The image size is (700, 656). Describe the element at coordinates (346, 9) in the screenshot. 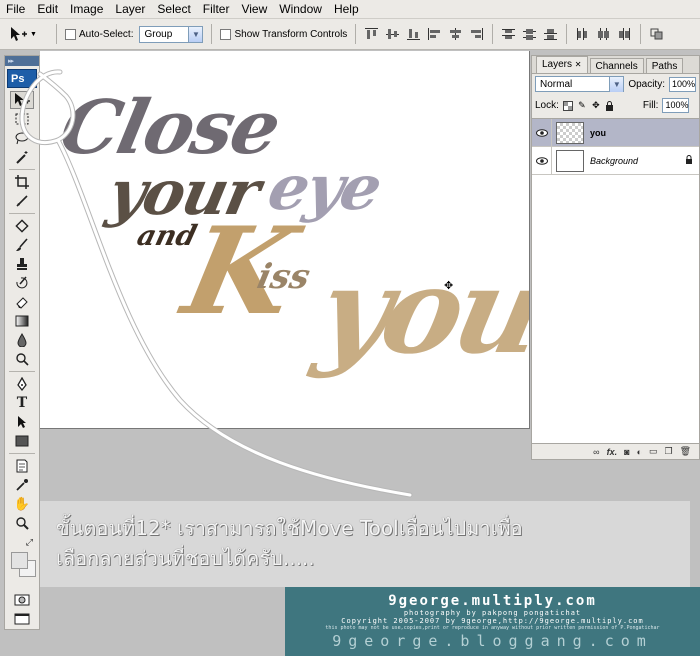

I see `menu-help: Help` at that location.